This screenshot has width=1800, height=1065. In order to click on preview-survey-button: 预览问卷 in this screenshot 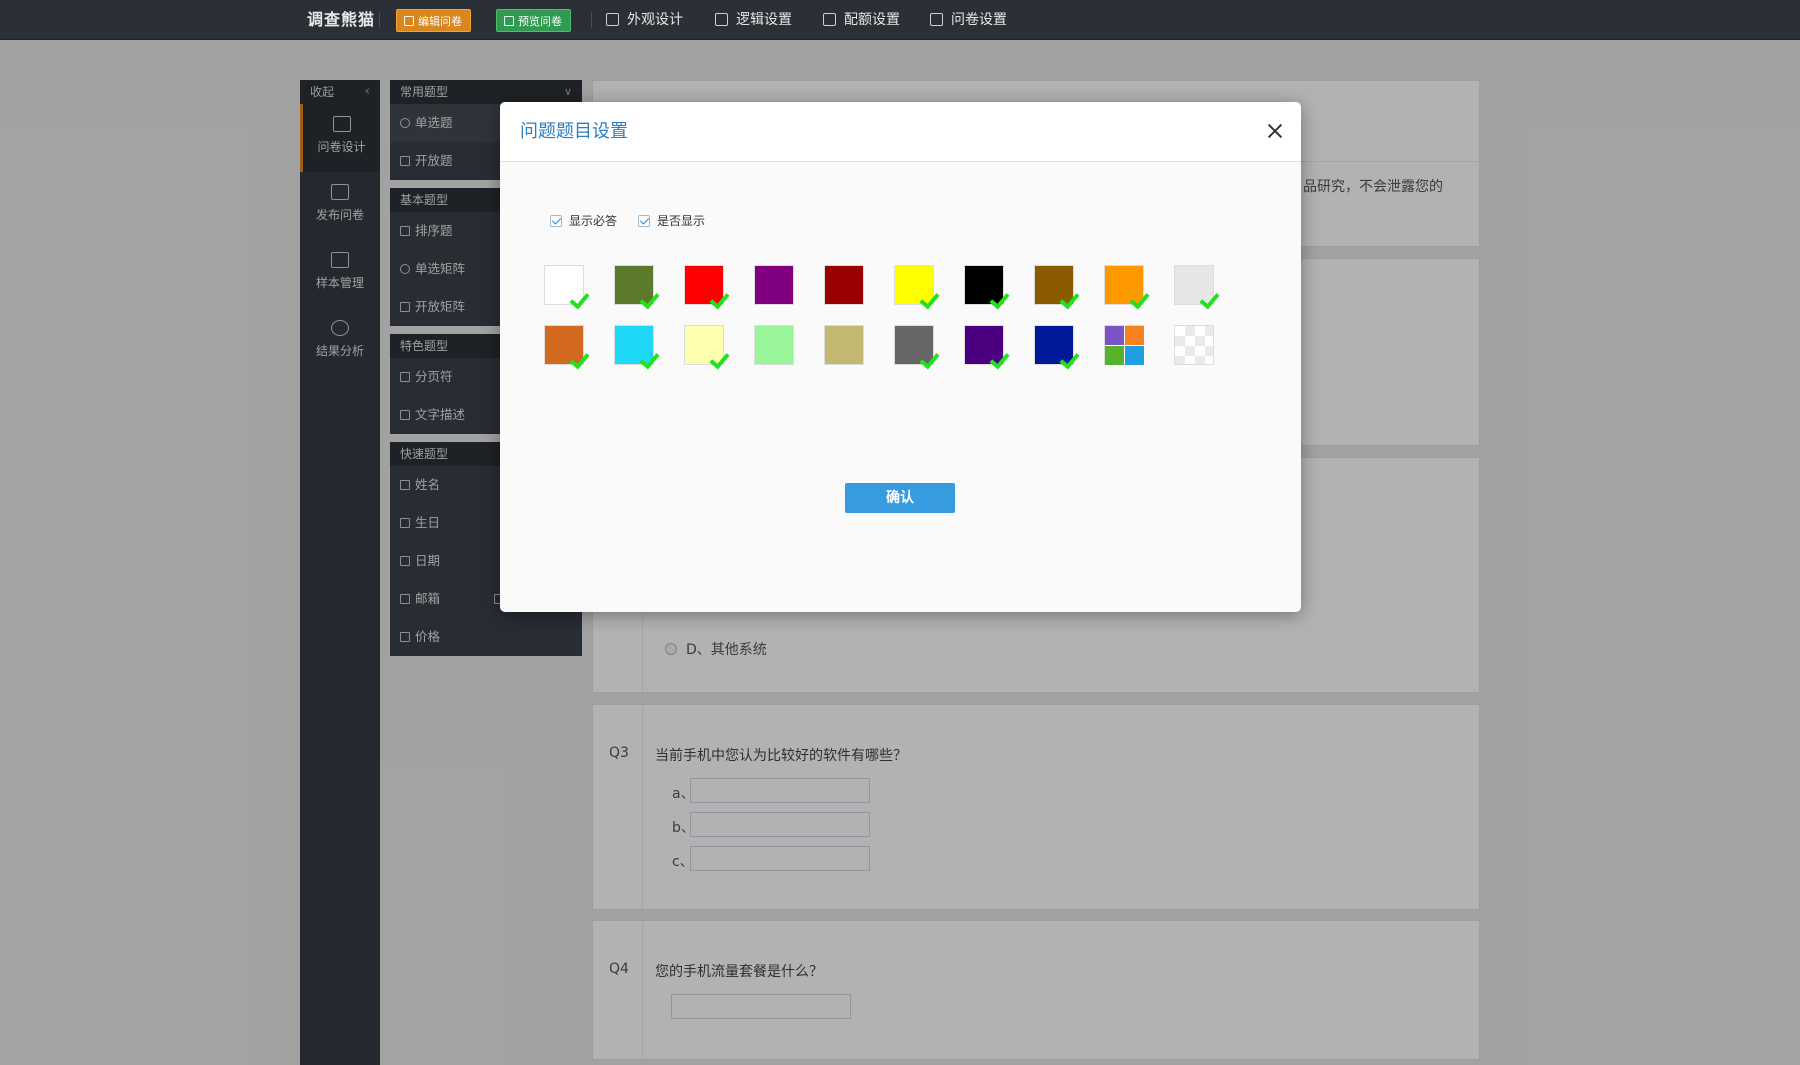, I will do `click(533, 20)`.